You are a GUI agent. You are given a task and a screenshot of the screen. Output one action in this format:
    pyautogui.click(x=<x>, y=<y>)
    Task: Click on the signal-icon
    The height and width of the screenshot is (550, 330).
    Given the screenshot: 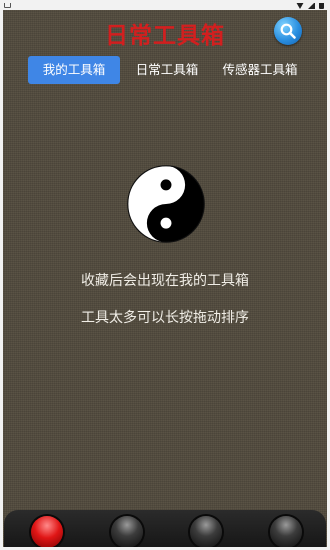 What is the action you would take?
    pyautogui.click(x=311, y=5)
    